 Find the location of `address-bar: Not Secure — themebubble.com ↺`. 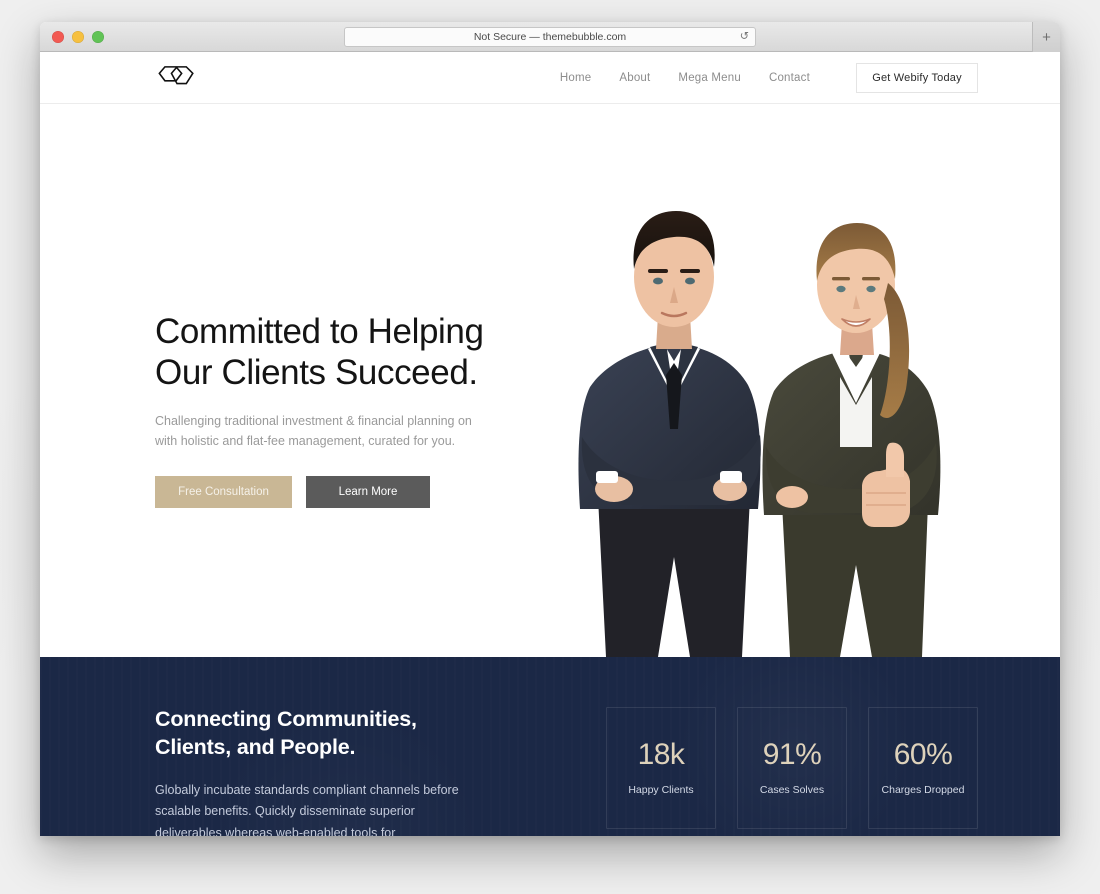

address-bar: Not Secure — themebubble.com ↺ is located at coordinates (550, 36).